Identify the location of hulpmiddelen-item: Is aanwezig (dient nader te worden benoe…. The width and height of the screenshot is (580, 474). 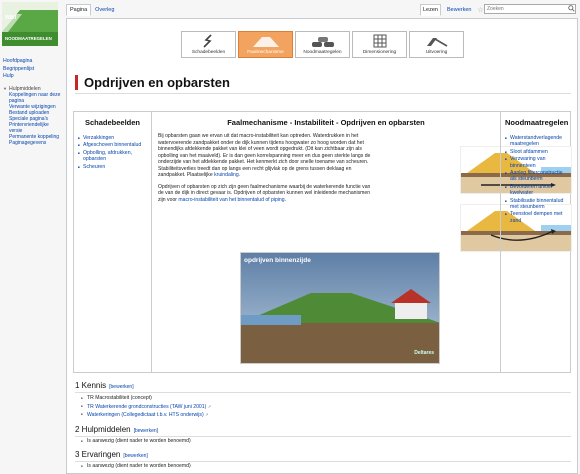
(136, 442).